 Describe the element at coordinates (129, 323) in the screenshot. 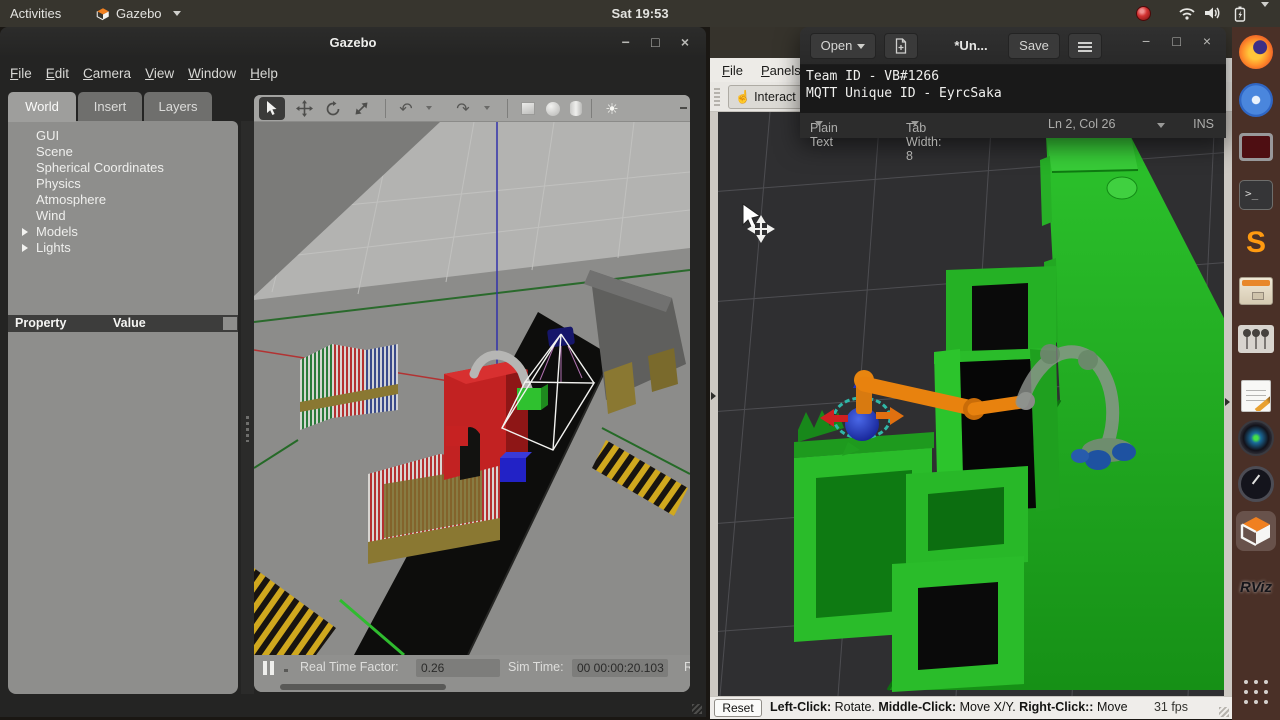

I see `column-value: Value` at that location.